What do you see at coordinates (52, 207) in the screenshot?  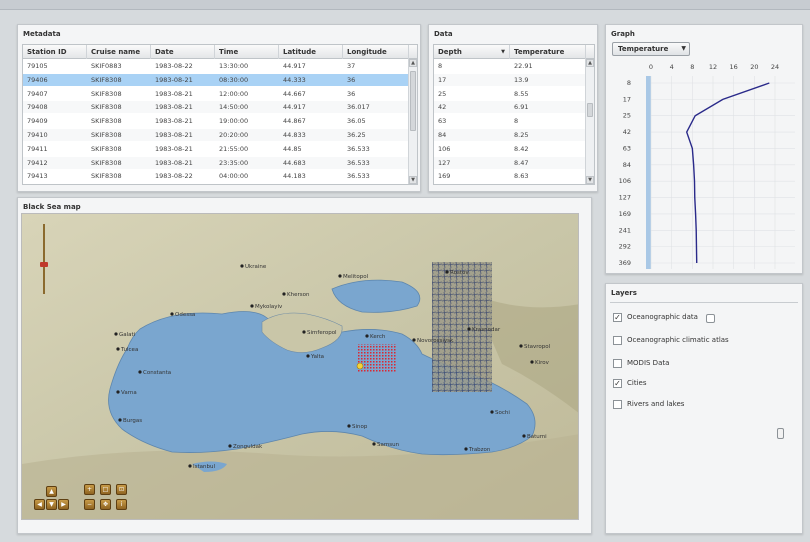 I see `map-title: Black Sea map` at bounding box center [52, 207].